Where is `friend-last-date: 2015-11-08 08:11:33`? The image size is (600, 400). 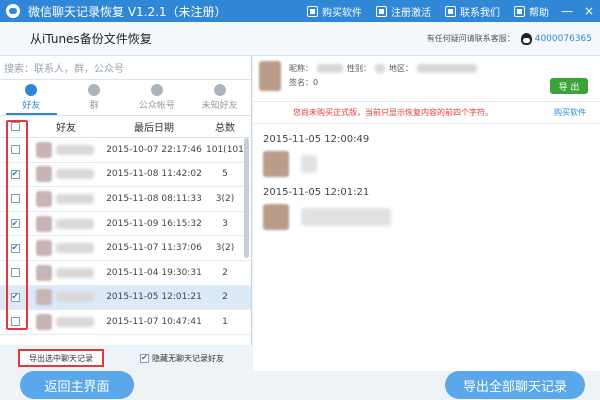 friend-last-date: 2015-11-08 08:11:33 is located at coordinates (154, 198).